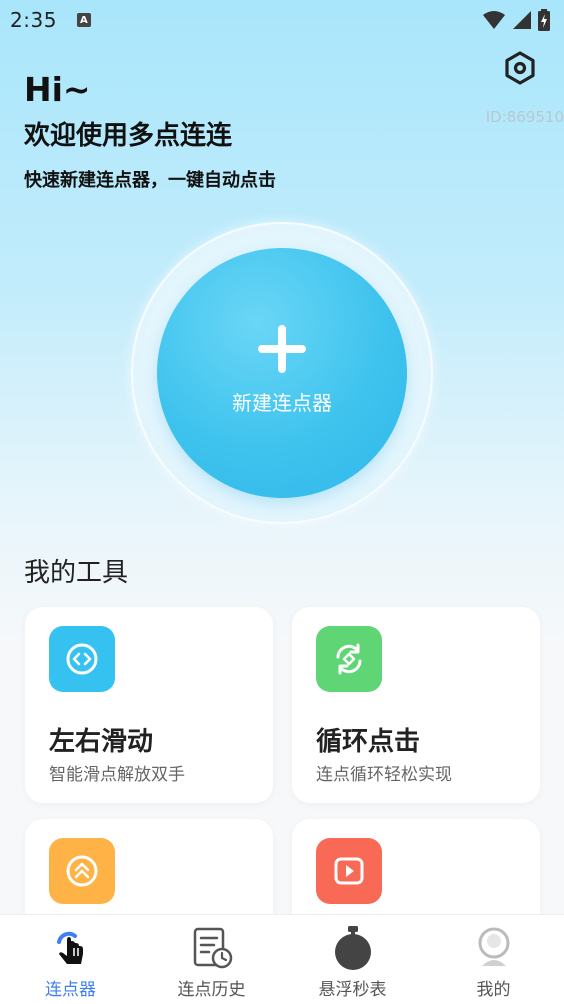 The height and width of the screenshot is (1004, 564). I want to click on user-id: ID:869510, so click(524, 117).